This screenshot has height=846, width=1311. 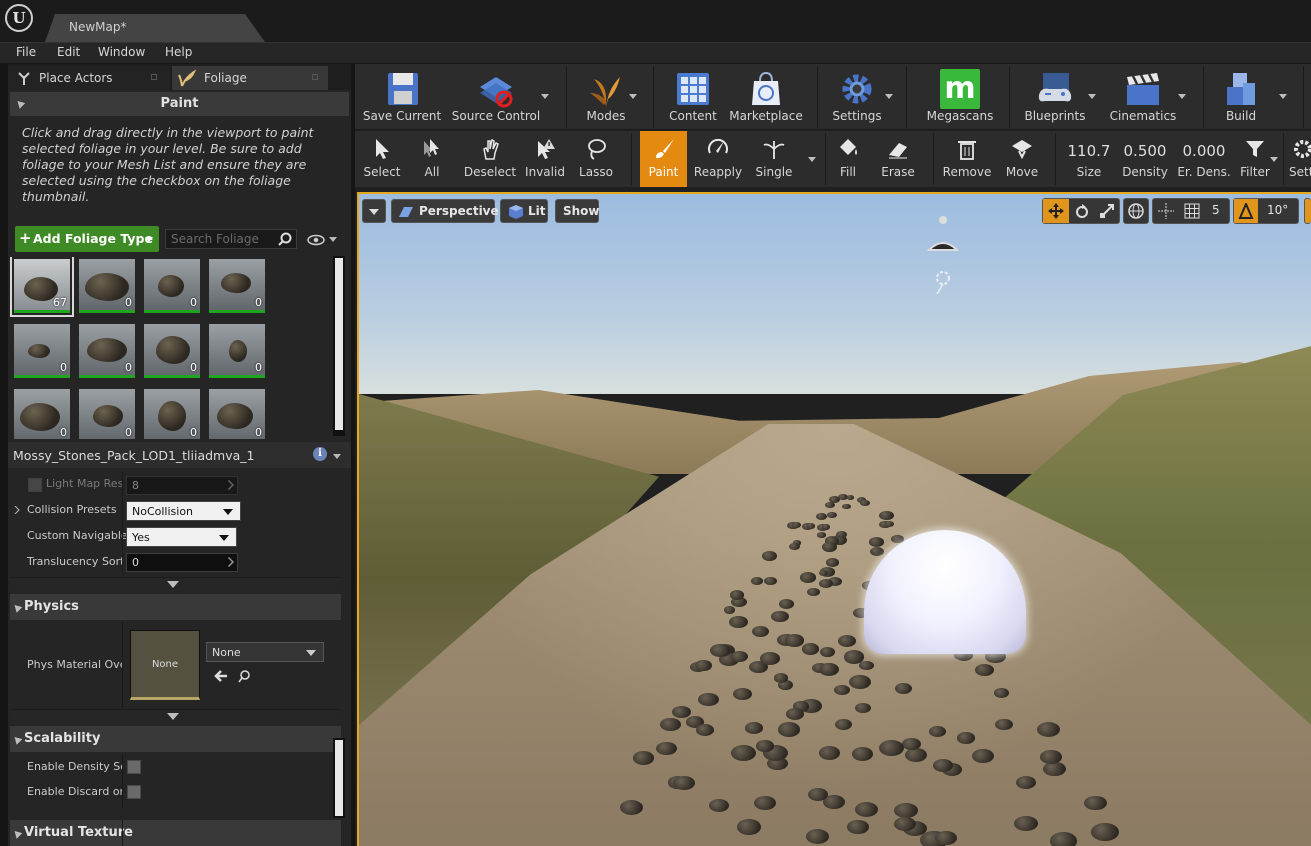 What do you see at coordinates (943, 254) in the screenshot?
I see `sky-light-actor-icon` at bounding box center [943, 254].